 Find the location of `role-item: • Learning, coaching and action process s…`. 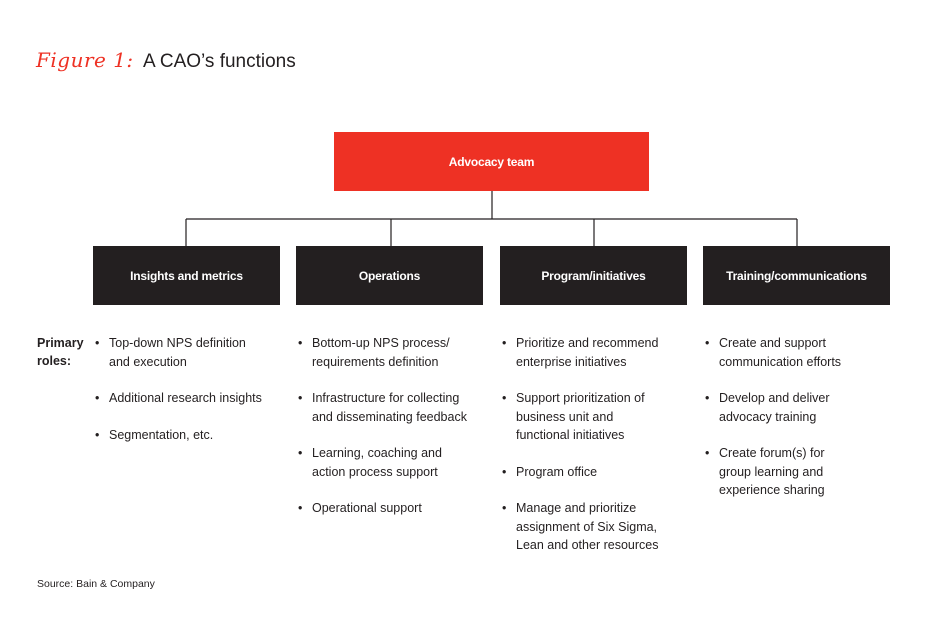

role-item: • Learning, coaching and action process s… is located at coordinates (387, 462).